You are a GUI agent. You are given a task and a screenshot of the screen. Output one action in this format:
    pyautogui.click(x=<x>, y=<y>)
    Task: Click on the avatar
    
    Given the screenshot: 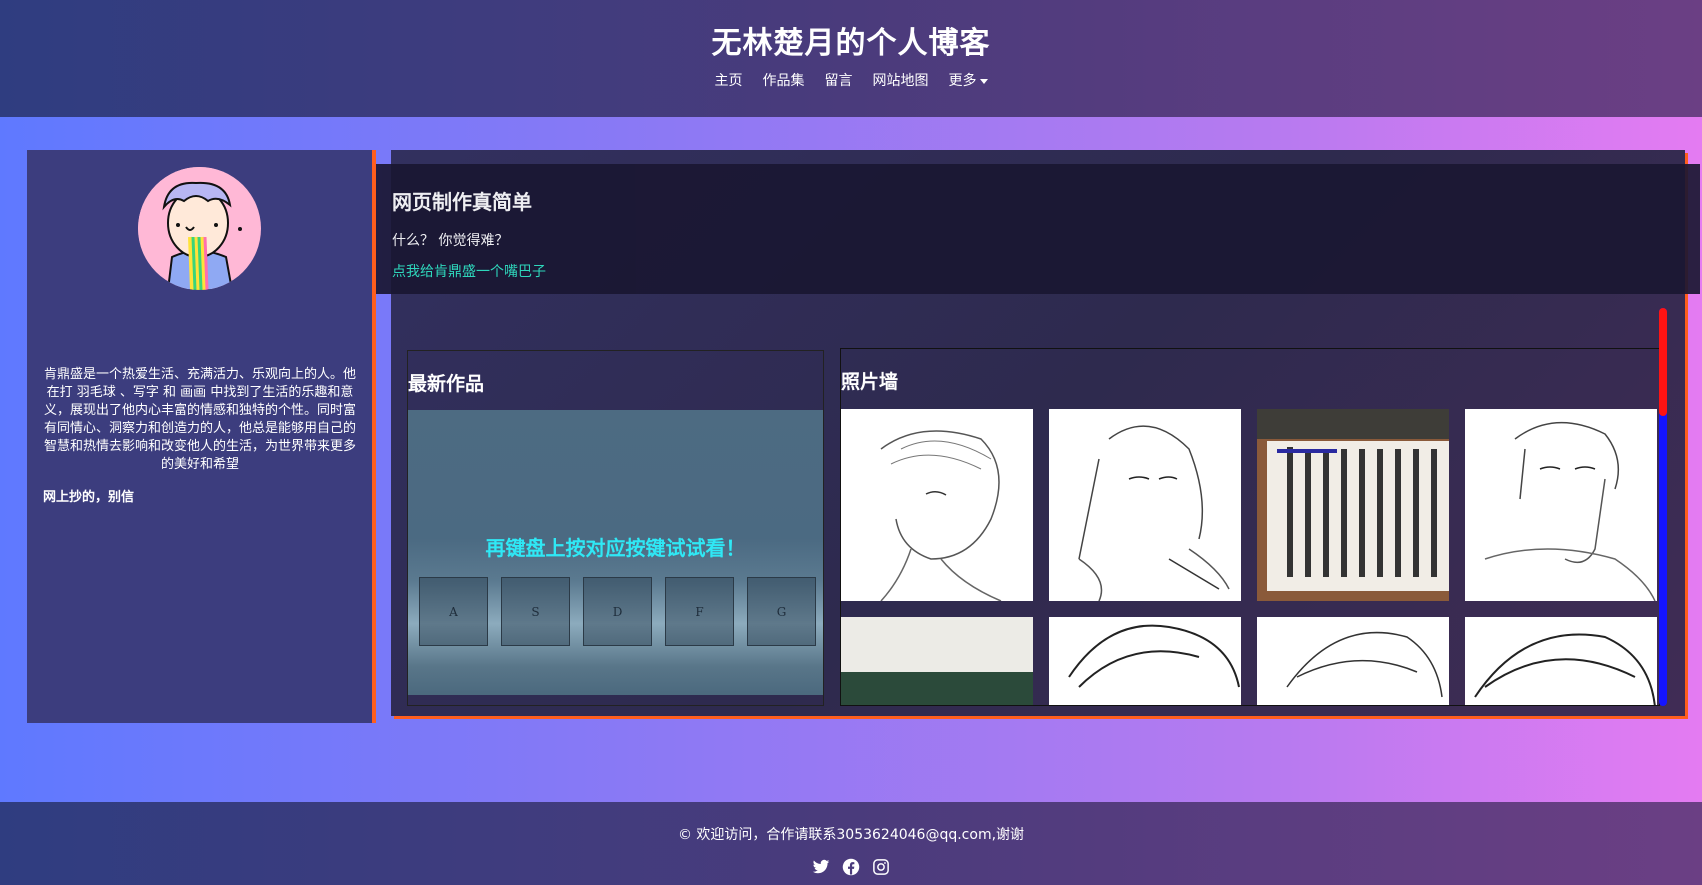 What is the action you would take?
    pyautogui.click(x=199, y=228)
    